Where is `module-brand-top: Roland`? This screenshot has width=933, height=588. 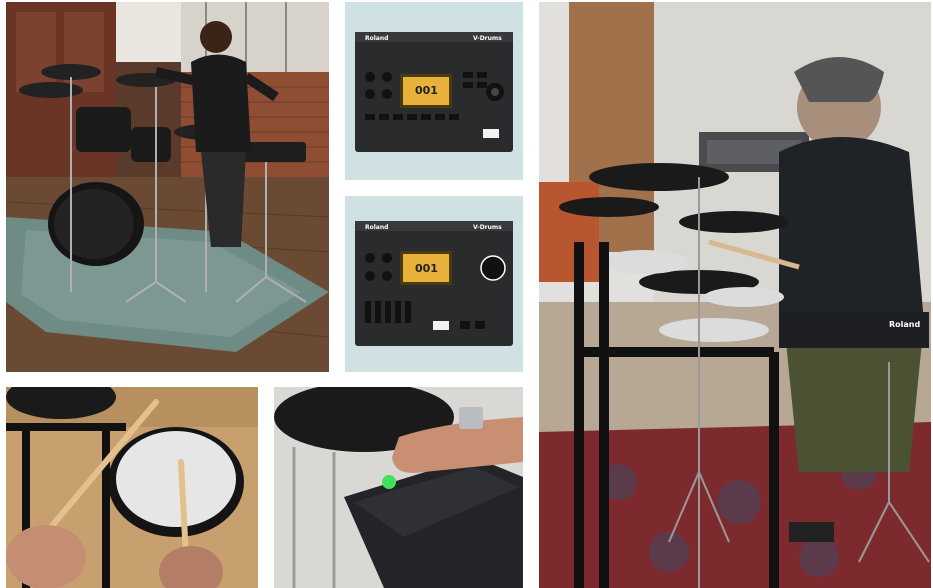
module-brand-top: Roland is located at coordinates (376, 38).